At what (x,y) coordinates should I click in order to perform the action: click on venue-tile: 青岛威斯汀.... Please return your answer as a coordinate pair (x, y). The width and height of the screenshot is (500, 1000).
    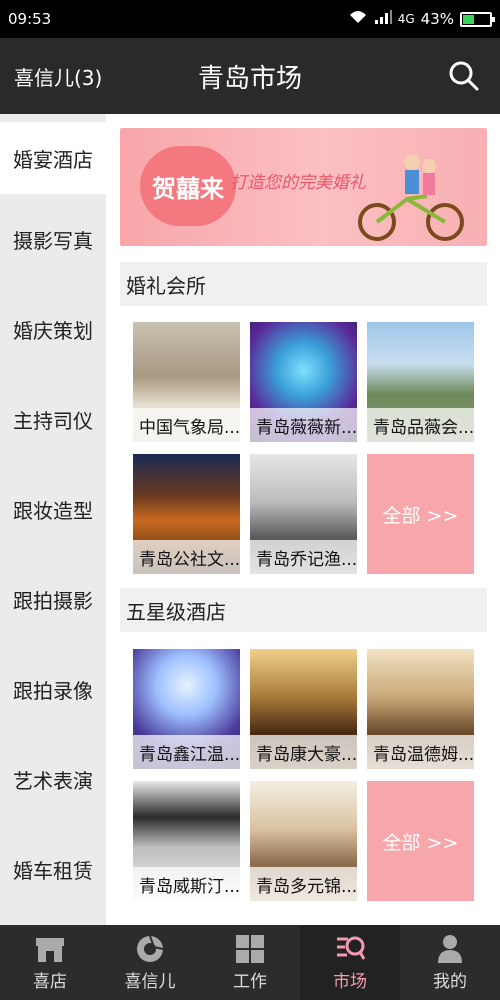
    Looking at the image, I should click on (186, 841).